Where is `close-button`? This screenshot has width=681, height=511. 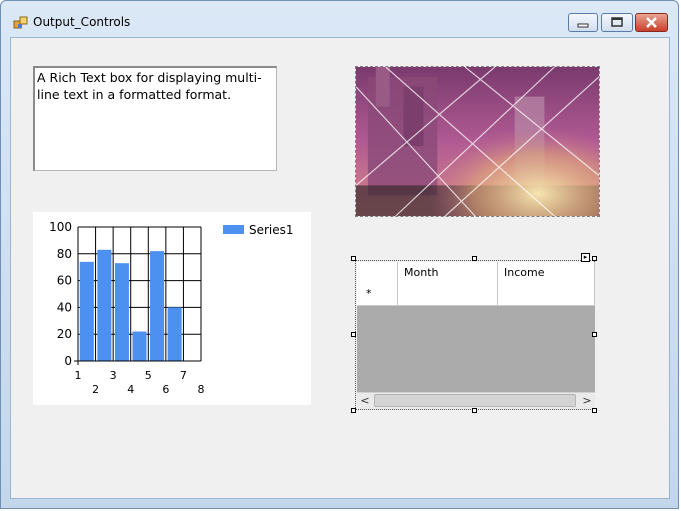 close-button is located at coordinates (651, 22).